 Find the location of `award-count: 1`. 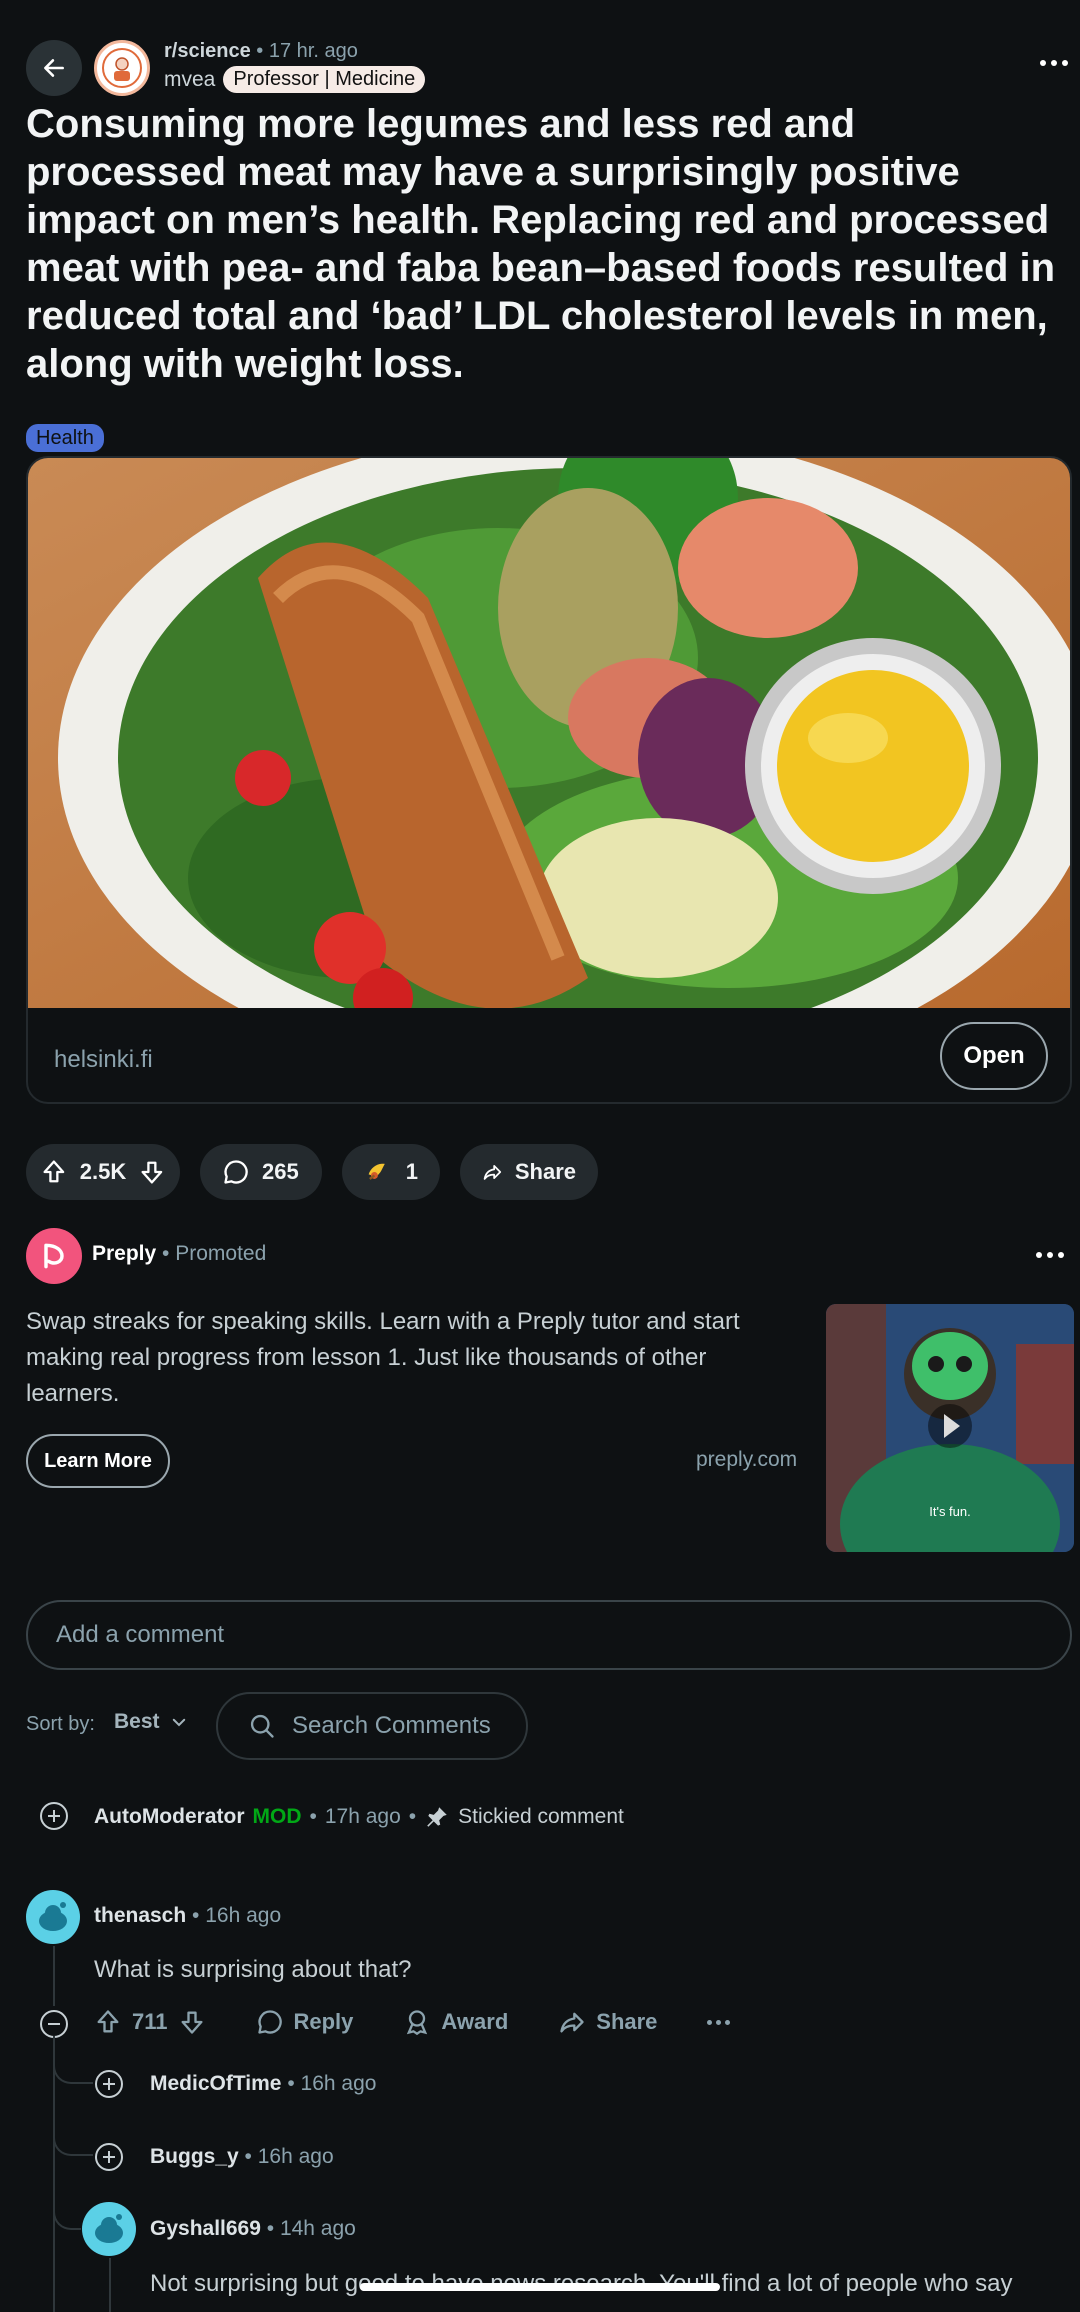

award-count: 1 is located at coordinates (411, 1171).